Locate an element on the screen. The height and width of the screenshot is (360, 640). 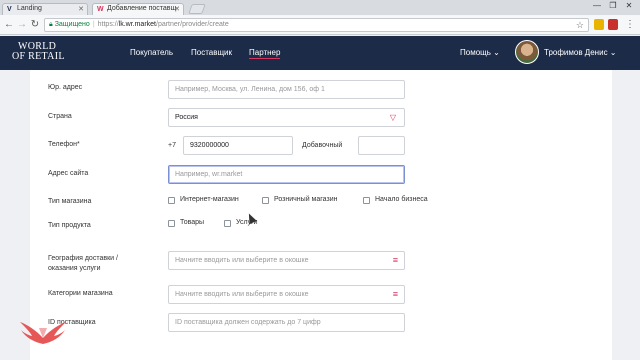
maximize-icon: ❐ is located at coordinates (613, 5).